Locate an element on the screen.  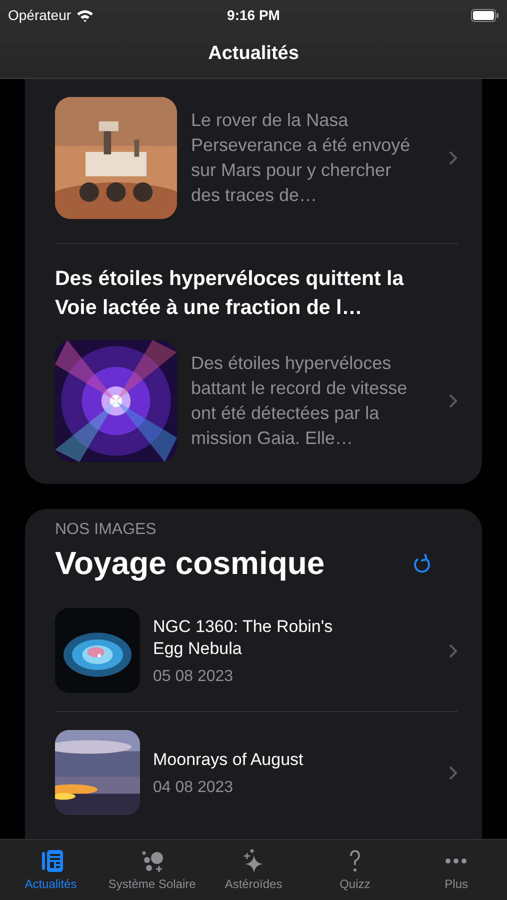
refresh-icon is located at coordinates (422, 563).